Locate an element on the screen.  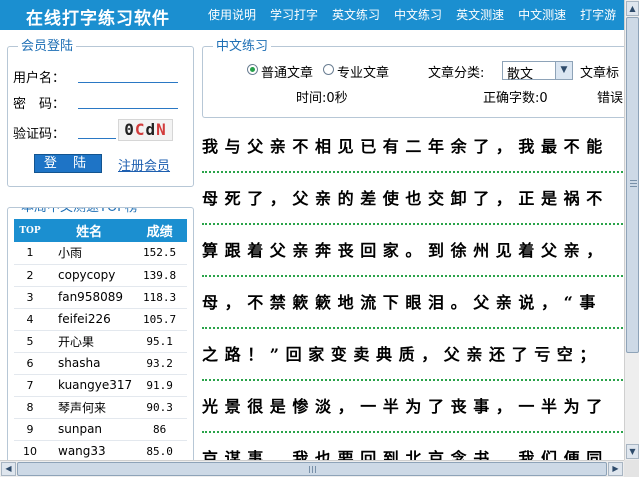
radio-normal-article is located at coordinates (252, 69).